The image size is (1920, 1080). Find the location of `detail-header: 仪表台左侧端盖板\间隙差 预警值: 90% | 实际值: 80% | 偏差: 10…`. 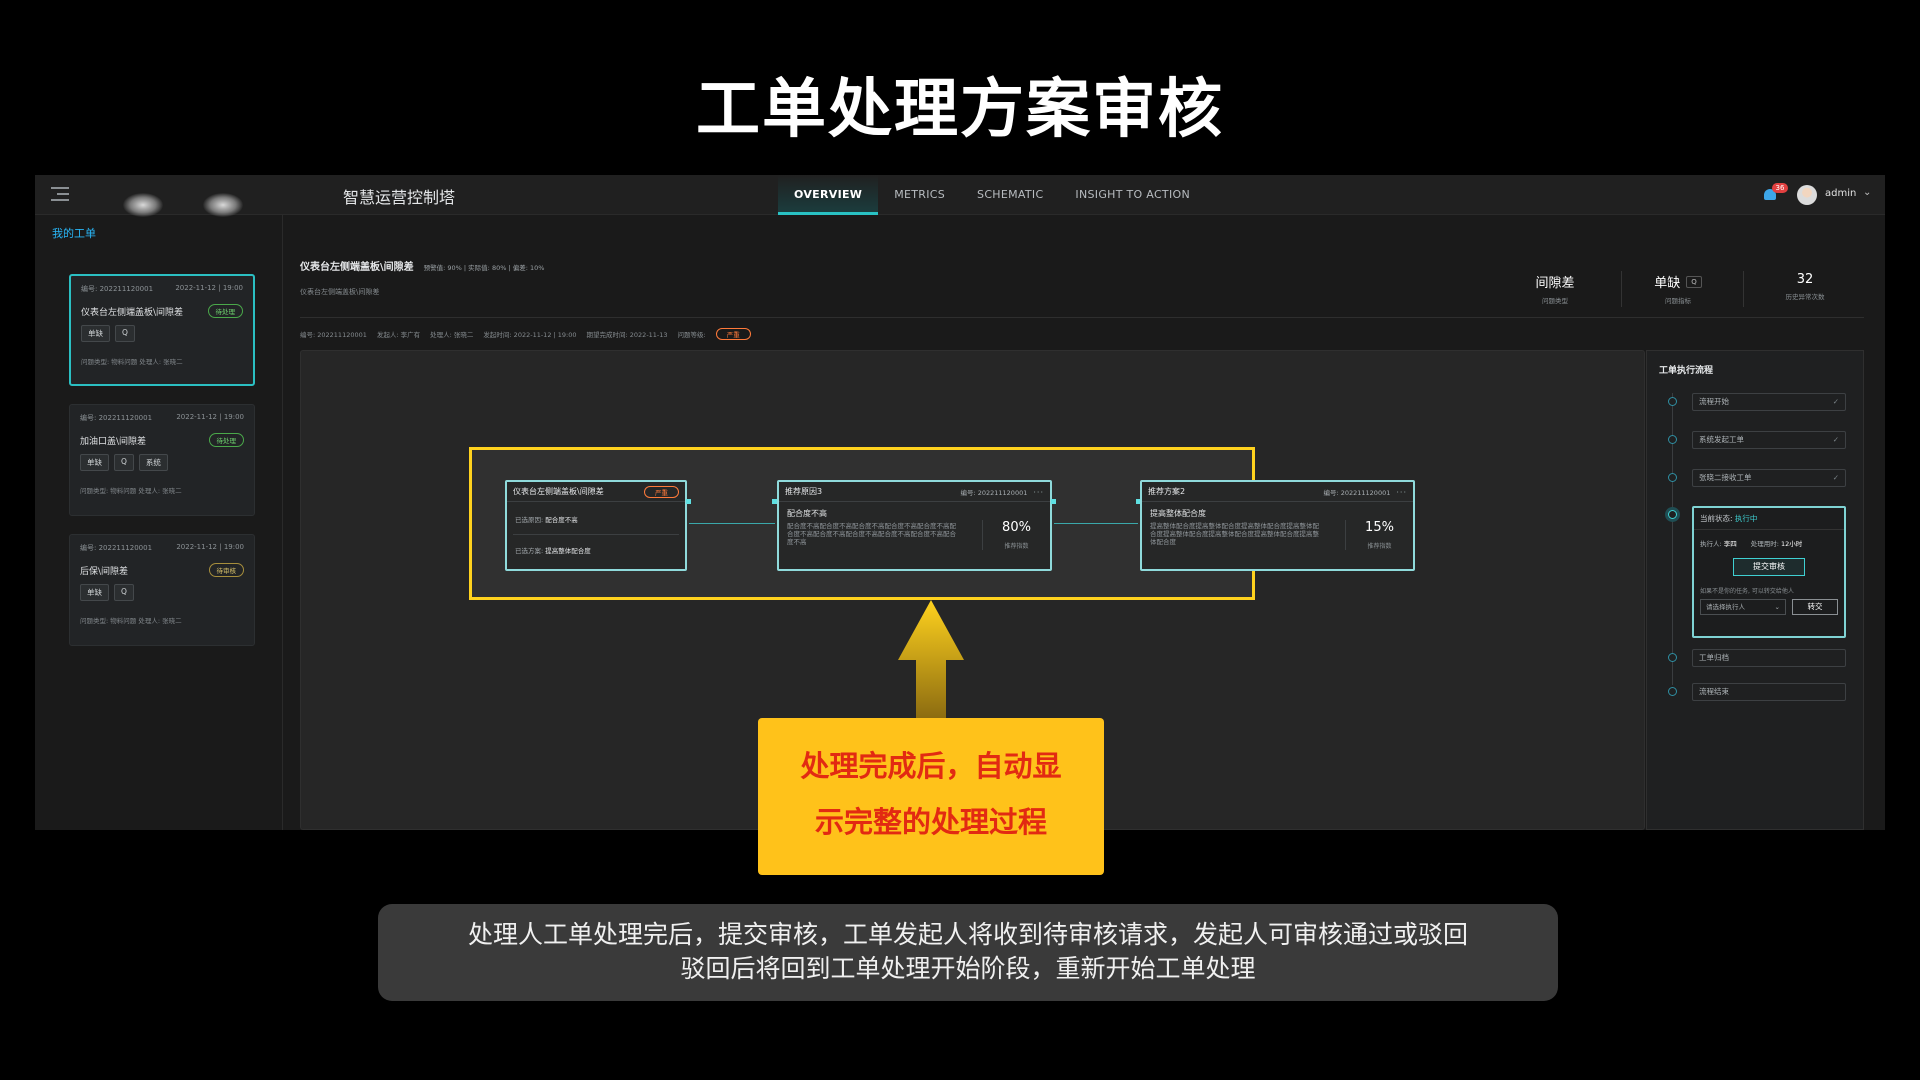

detail-header: 仪表台左侧端盖板\间隙差 预警值: 90% | 实际值: 80% | 偏差: 10… is located at coordinates (422, 265).